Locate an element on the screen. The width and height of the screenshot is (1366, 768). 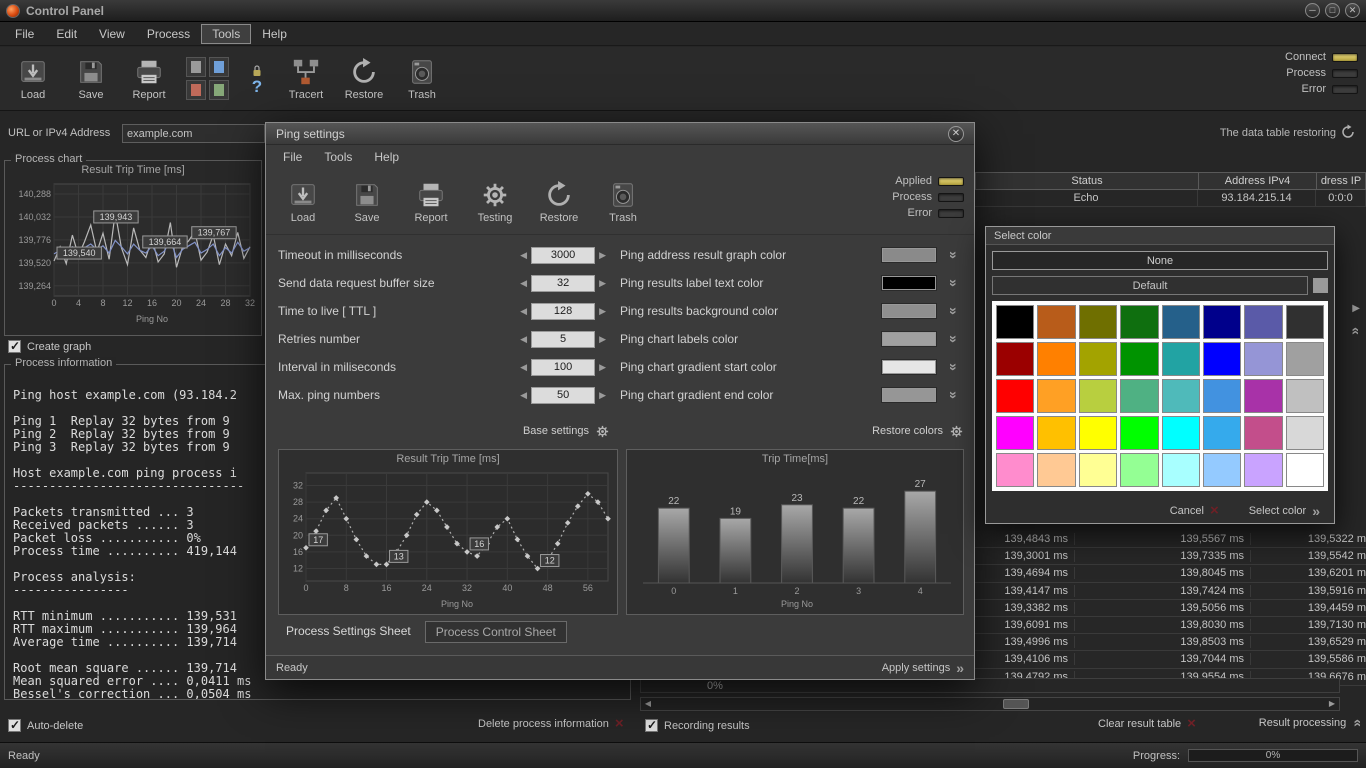
apply-settings-button: Apply settings » is located at coordinates (923, 668).